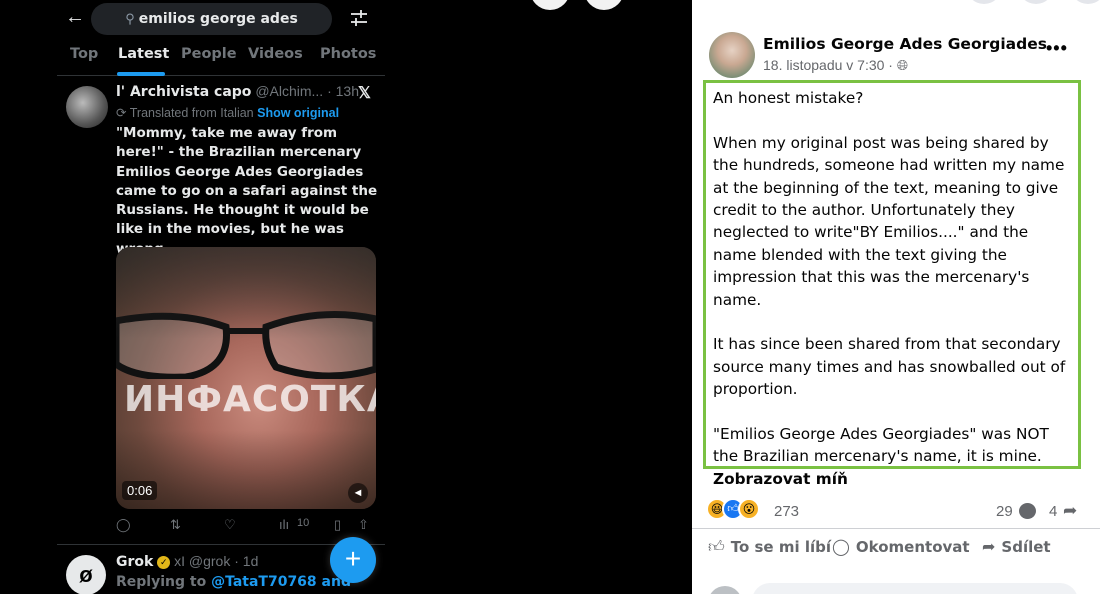 The height and width of the screenshot is (594, 1100). What do you see at coordinates (218, 19) in the screenshot?
I see `search-query: emilios george ades` at bounding box center [218, 19].